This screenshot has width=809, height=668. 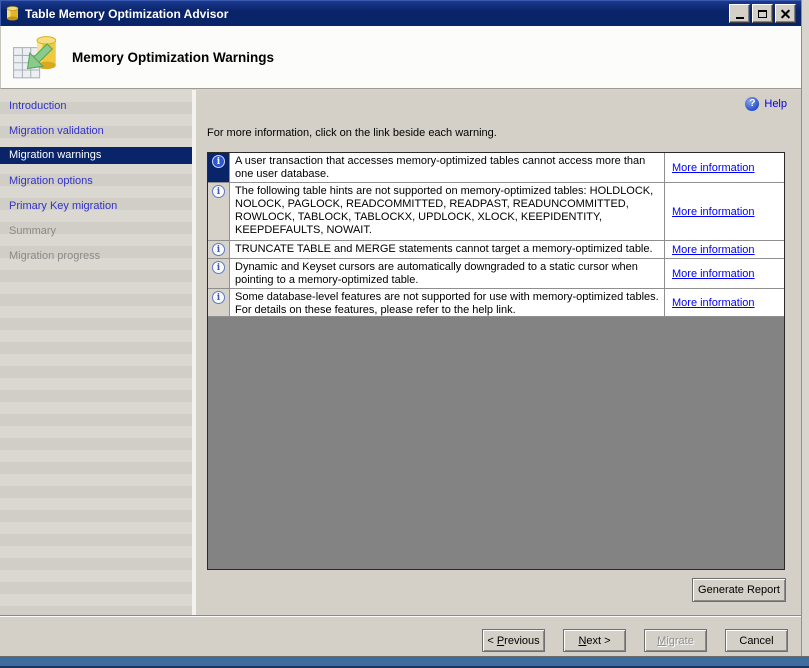 What do you see at coordinates (805, 328) in the screenshot?
I see `window-right-edge` at bounding box center [805, 328].